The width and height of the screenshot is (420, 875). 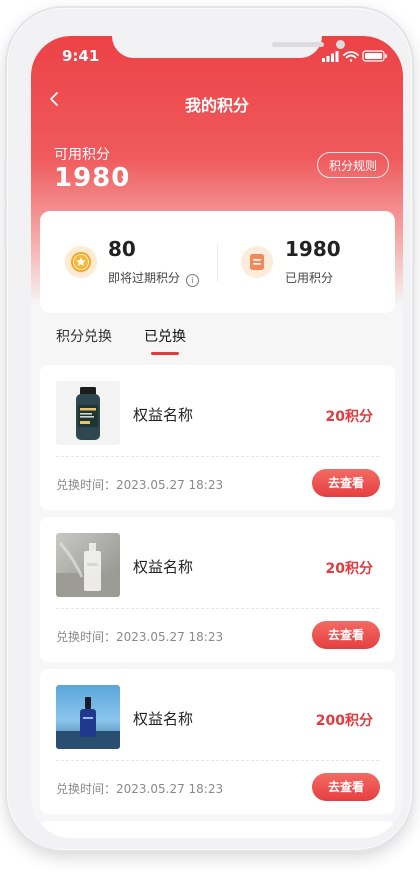 I want to click on expiring-points-label: 即将过期积分 i, so click(x=153, y=278).